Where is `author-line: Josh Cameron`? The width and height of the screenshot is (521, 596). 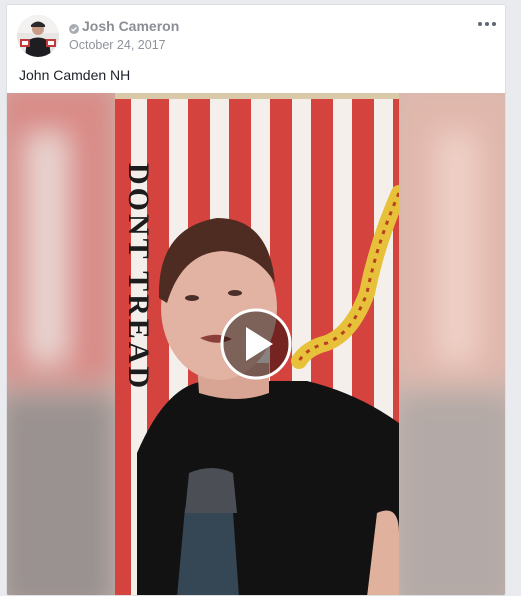 author-line: Josh Cameron is located at coordinates (124, 26).